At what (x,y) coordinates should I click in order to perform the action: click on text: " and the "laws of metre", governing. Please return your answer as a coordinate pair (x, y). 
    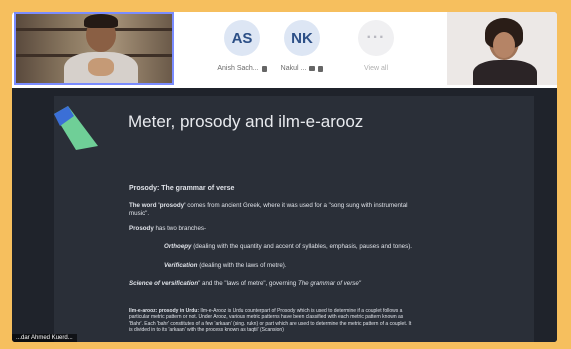
    Looking at the image, I should click on (248, 283).